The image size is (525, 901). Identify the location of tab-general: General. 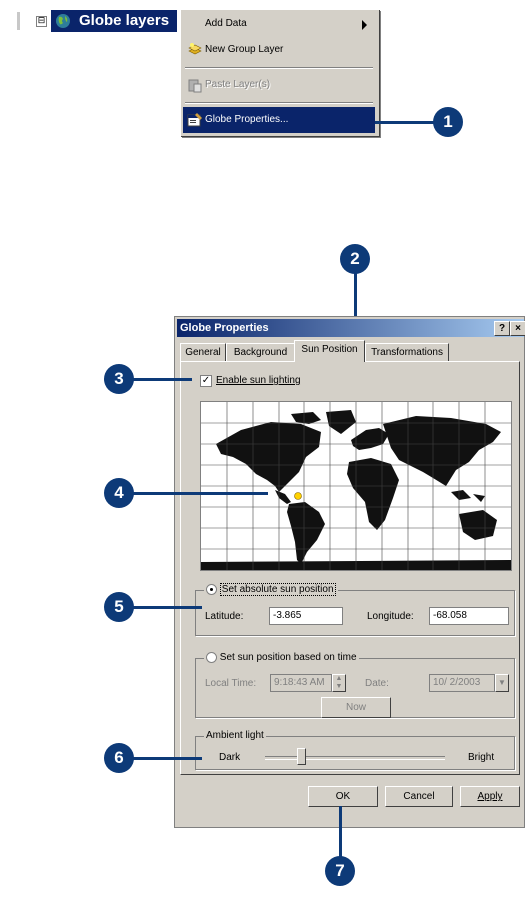
(203, 352).